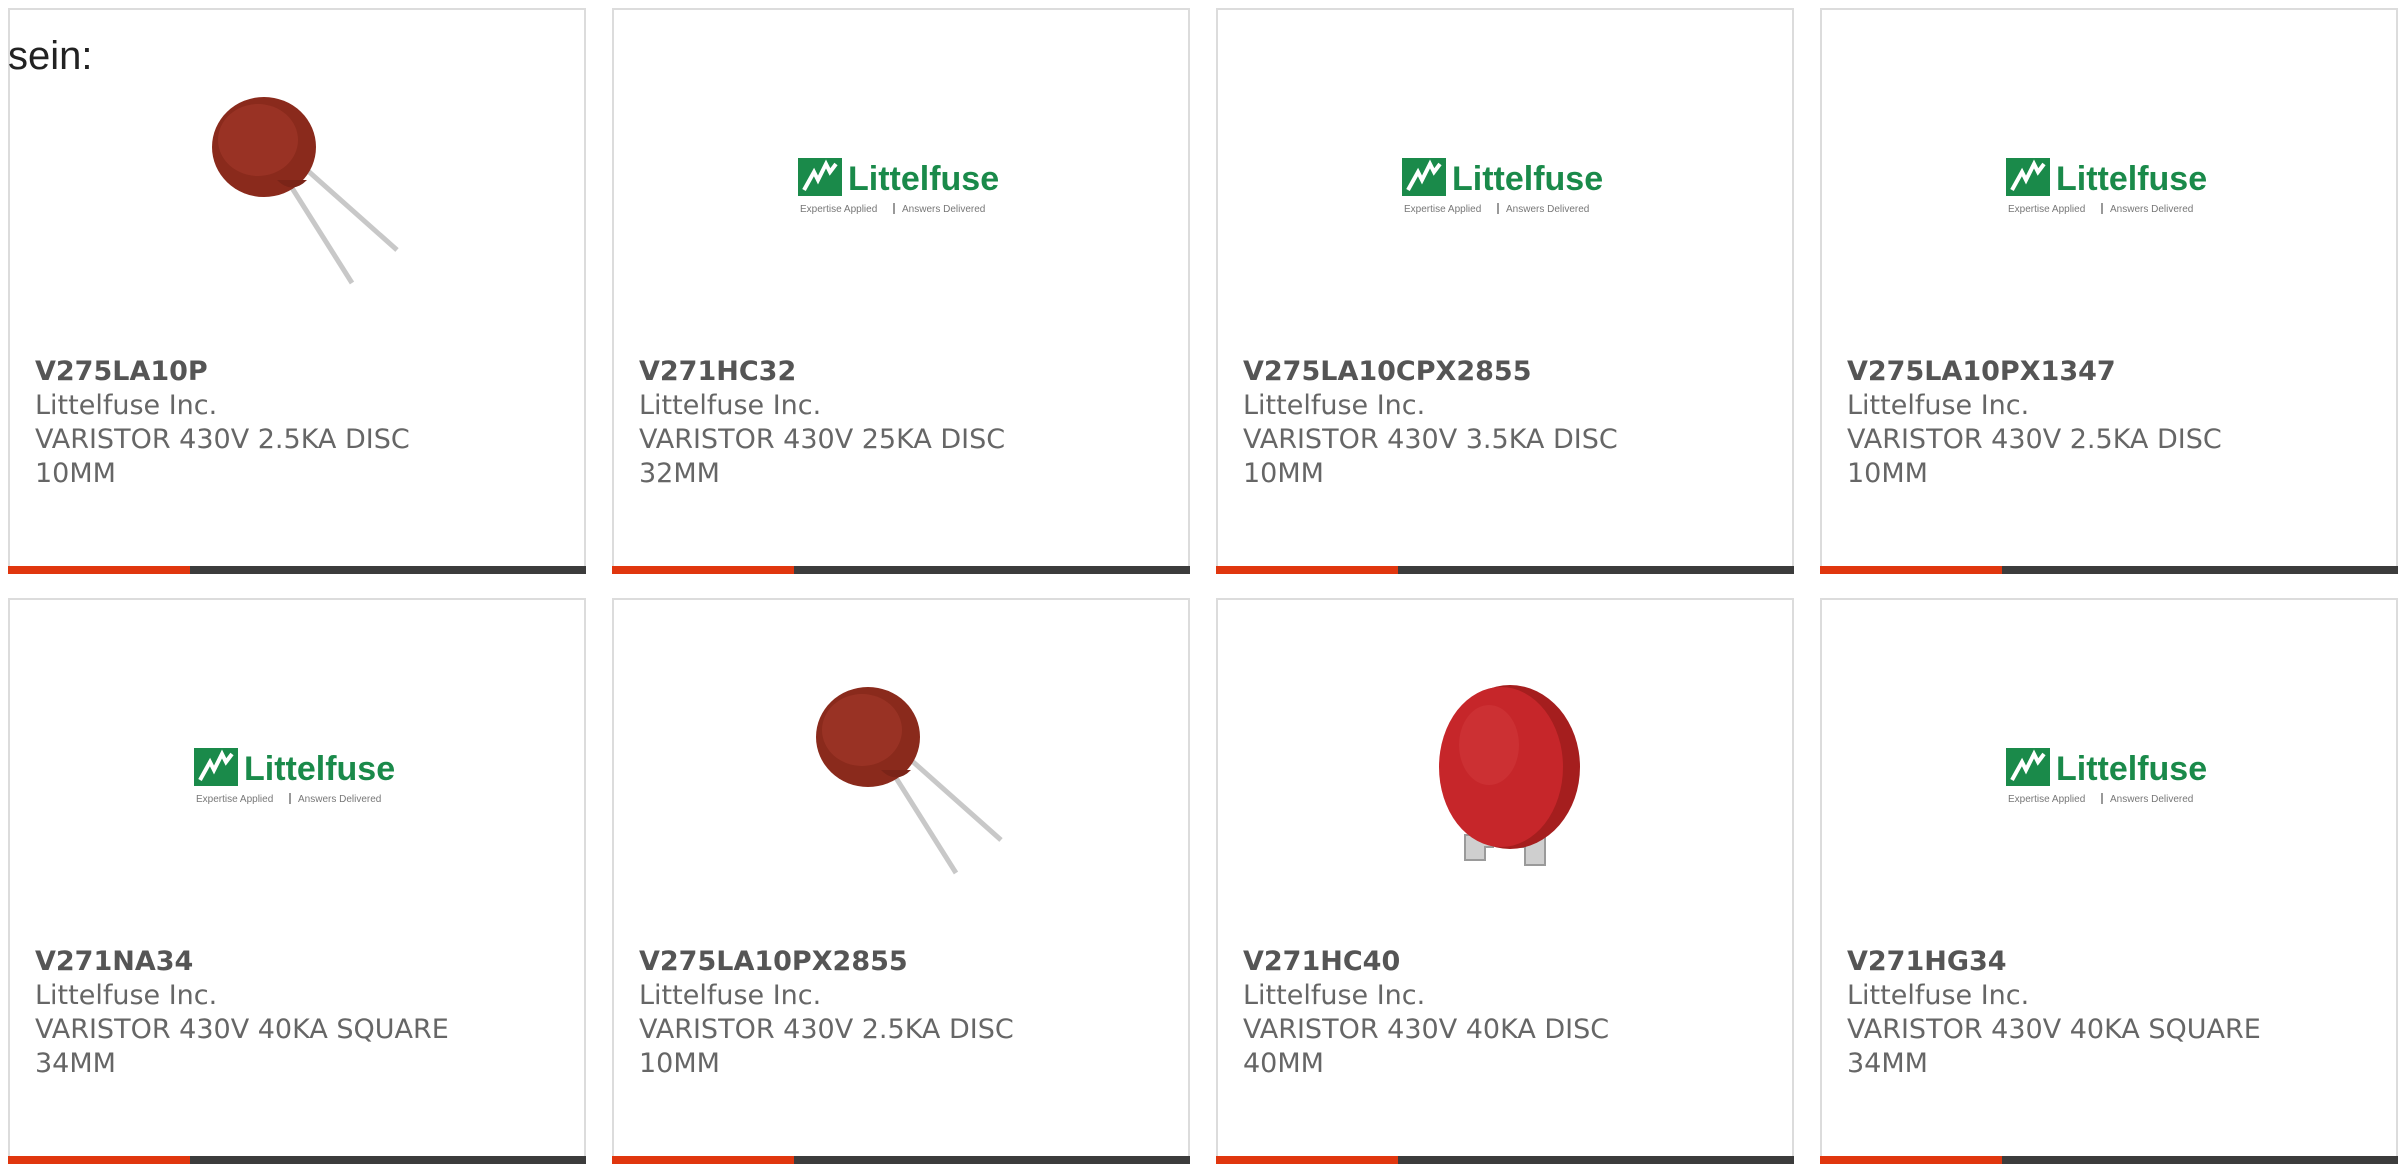 The width and height of the screenshot is (2400, 1164). I want to click on description: VARISTOR 430V 40KA DISC 40MM, so click(1426, 1046).